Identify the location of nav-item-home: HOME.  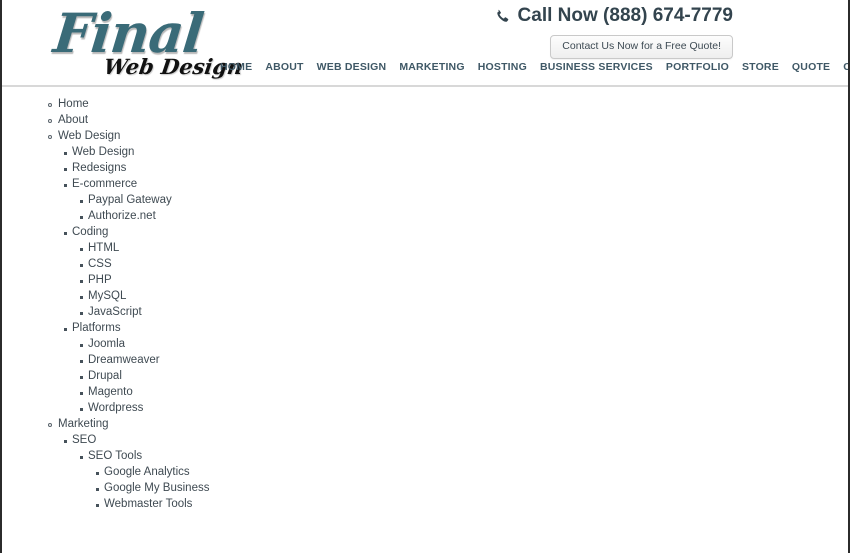
(242, 67).